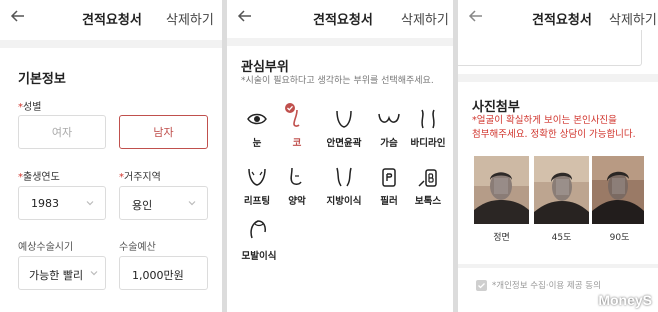  Describe the element at coordinates (257, 132) in the screenshot. I see `part-eye: 눈` at that location.